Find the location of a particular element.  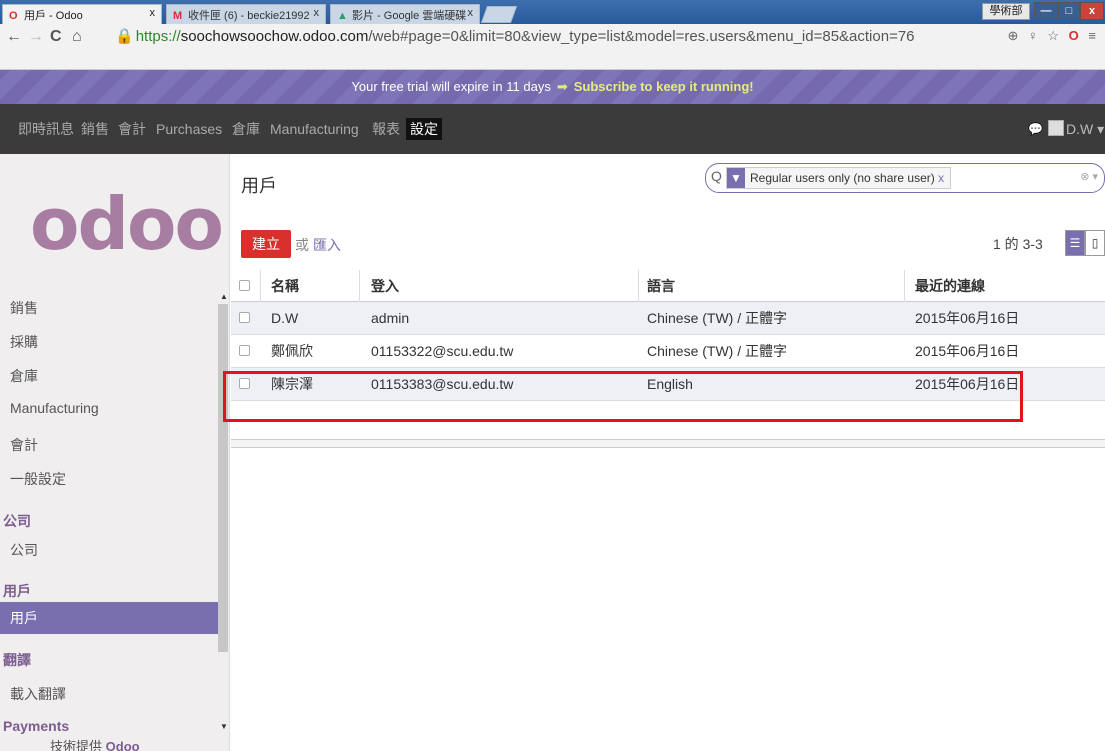

address-bar-icons: ⊕ ♀ ☆ O ≡ is located at coordinates (1054, 36).